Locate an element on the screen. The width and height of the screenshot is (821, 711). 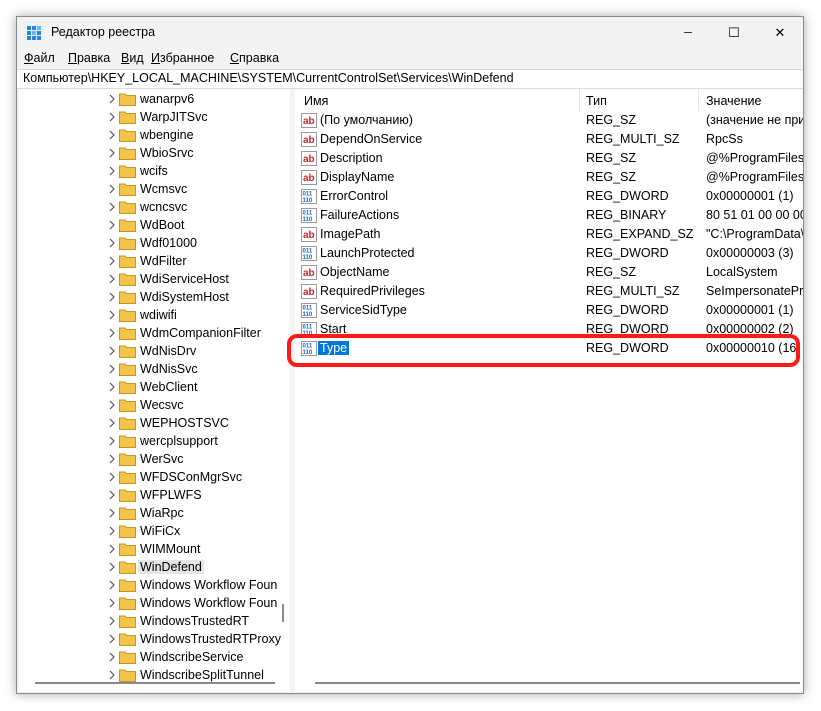
column-data: Значение is located at coordinates (733, 101).